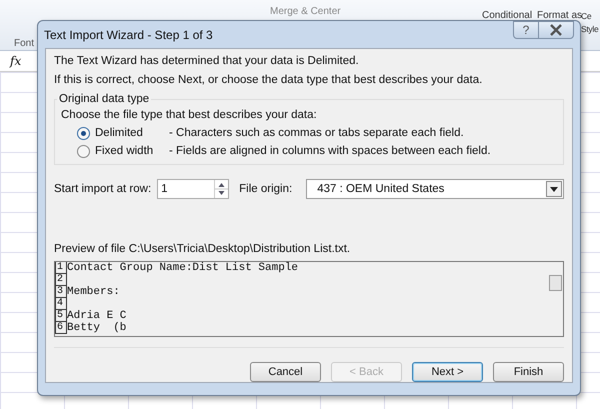  I want to click on file-origin-label: File origin:, so click(265, 189).